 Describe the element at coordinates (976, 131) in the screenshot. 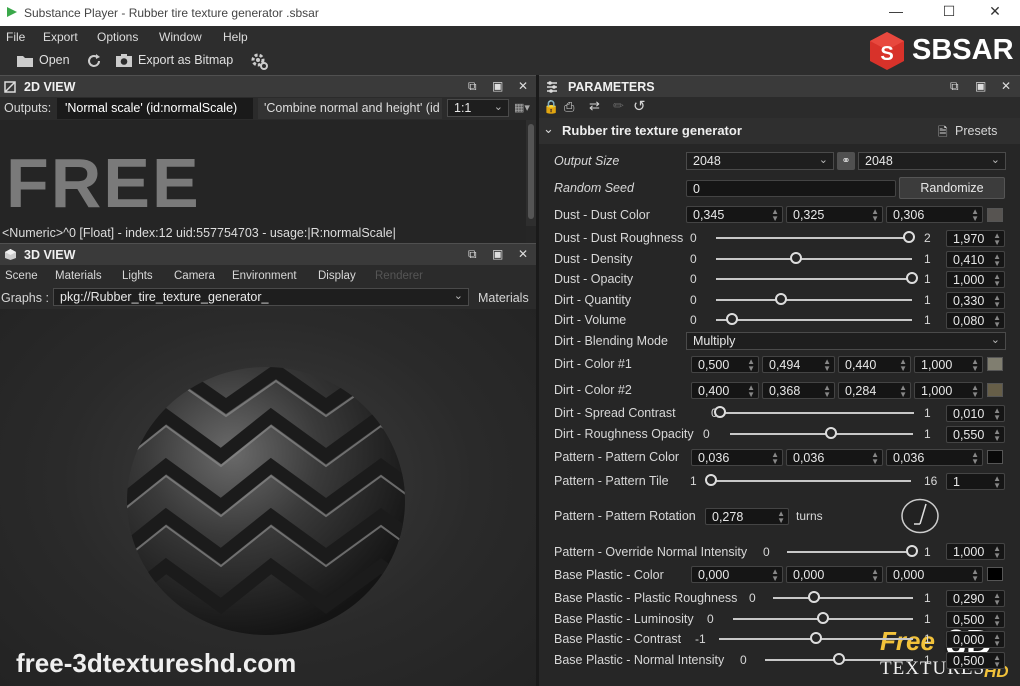

I see `presets-button: Presets` at that location.